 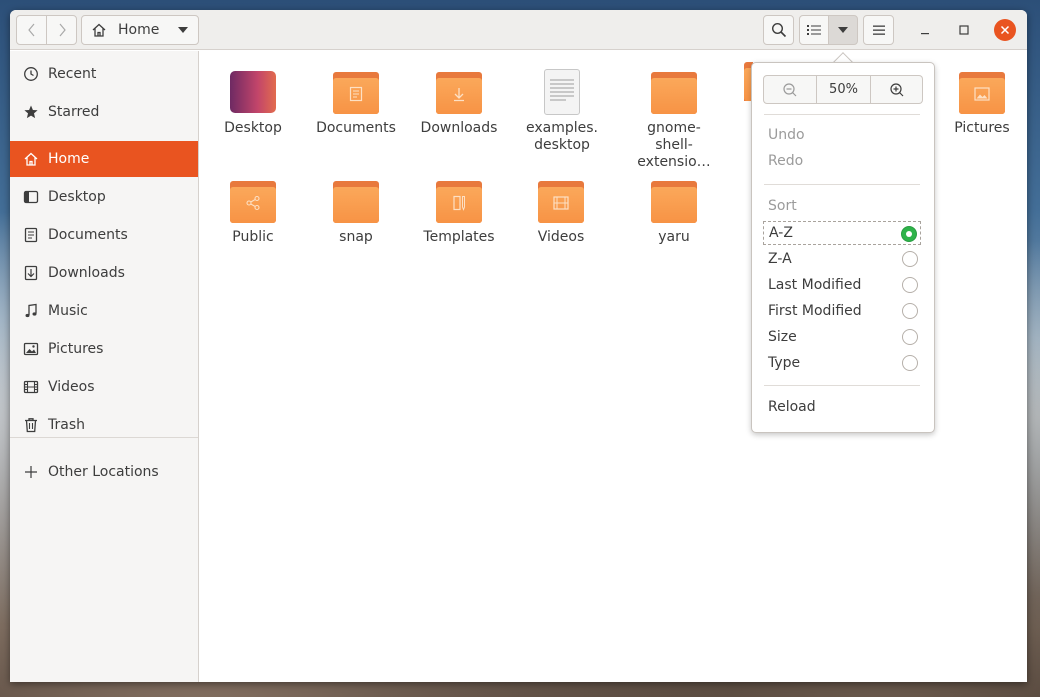 I want to click on clock-icon, so click(x=31, y=74).